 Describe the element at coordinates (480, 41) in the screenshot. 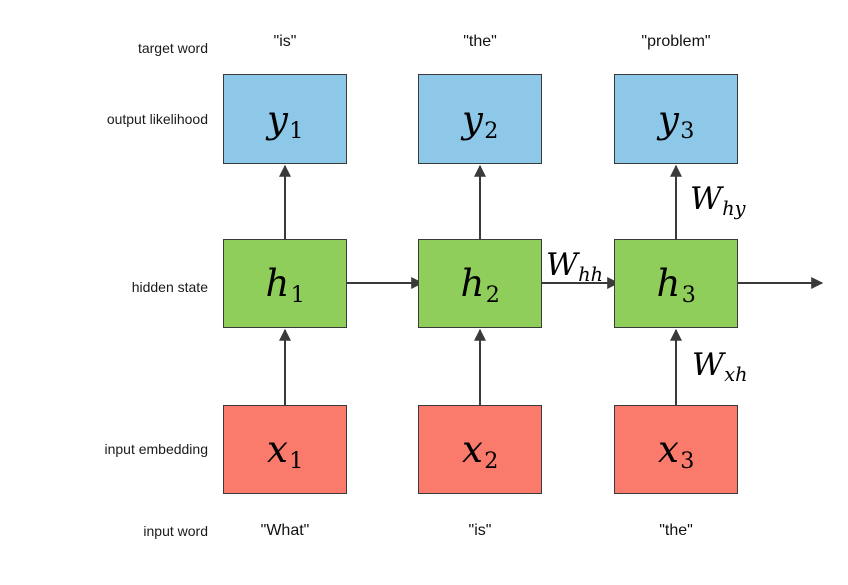

I see `target-word-t2: "the"` at that location.